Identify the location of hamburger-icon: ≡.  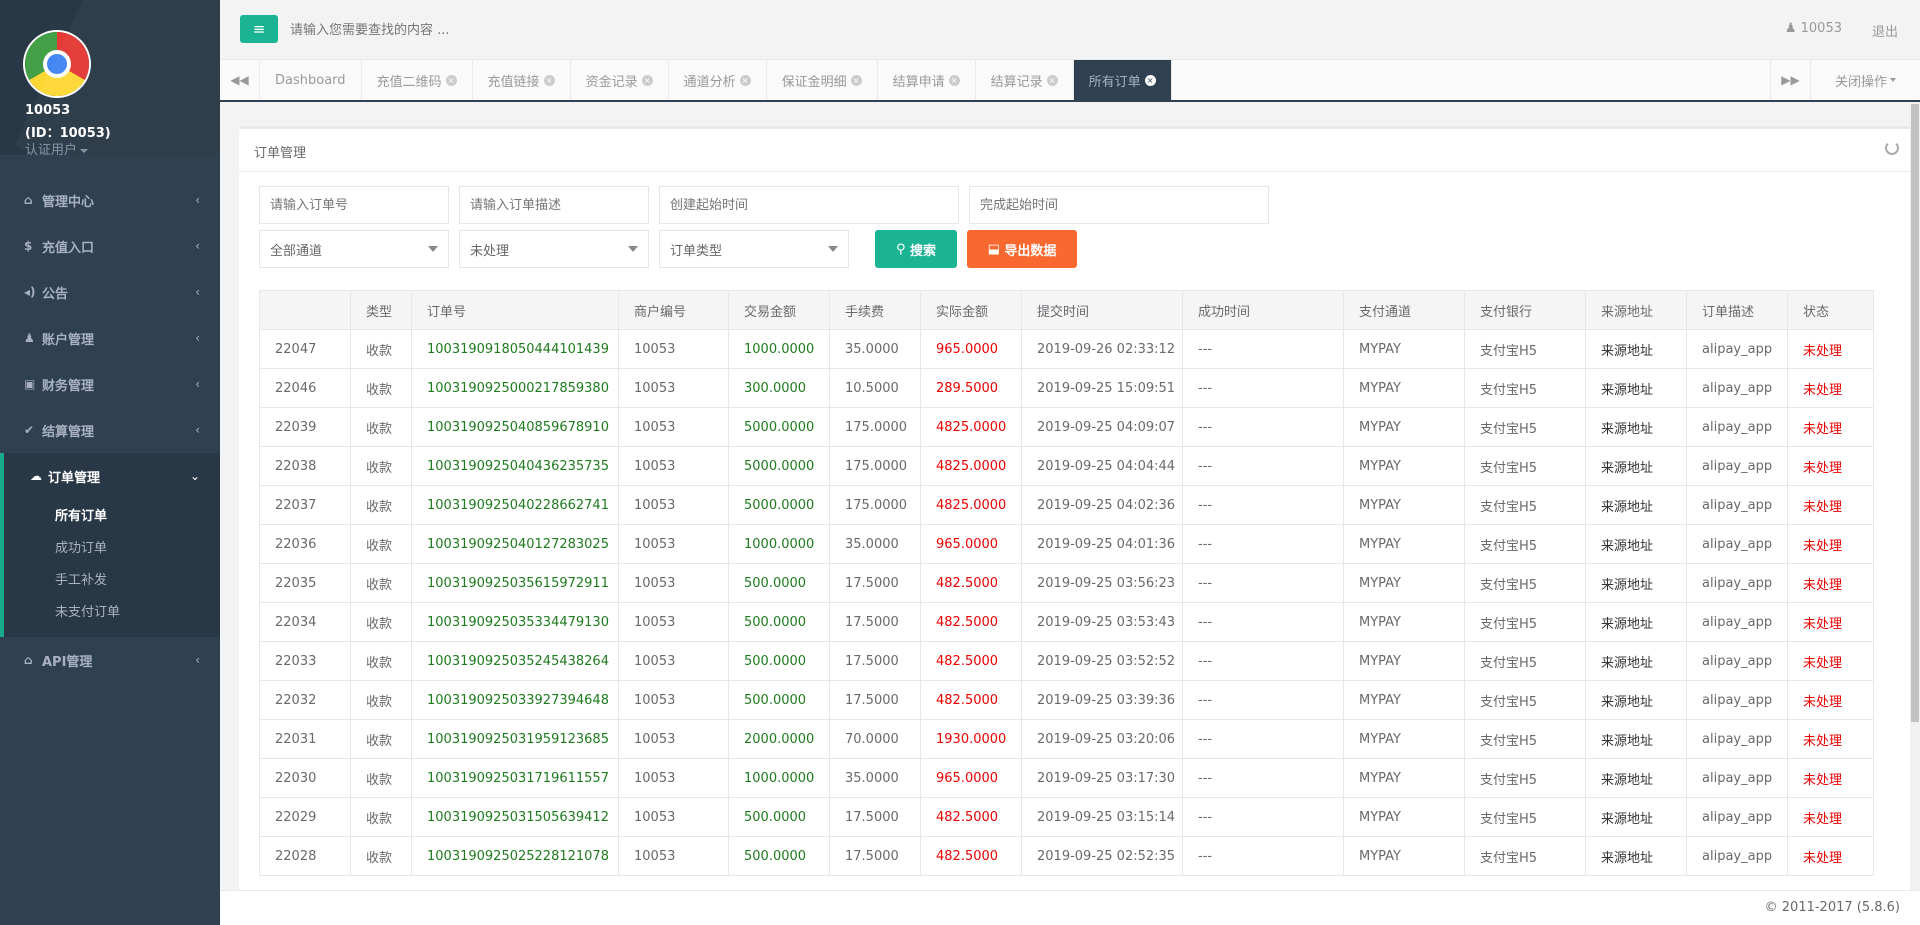
(259, 29).